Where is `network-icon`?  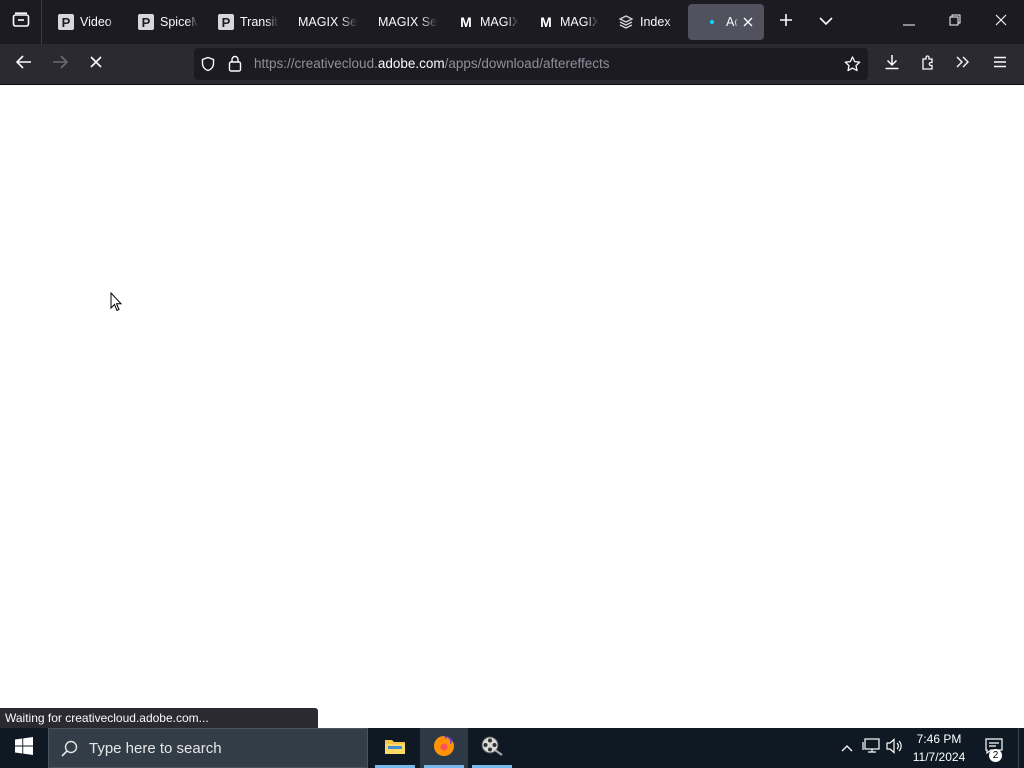
network-icon is located at coordinates (871, 748).